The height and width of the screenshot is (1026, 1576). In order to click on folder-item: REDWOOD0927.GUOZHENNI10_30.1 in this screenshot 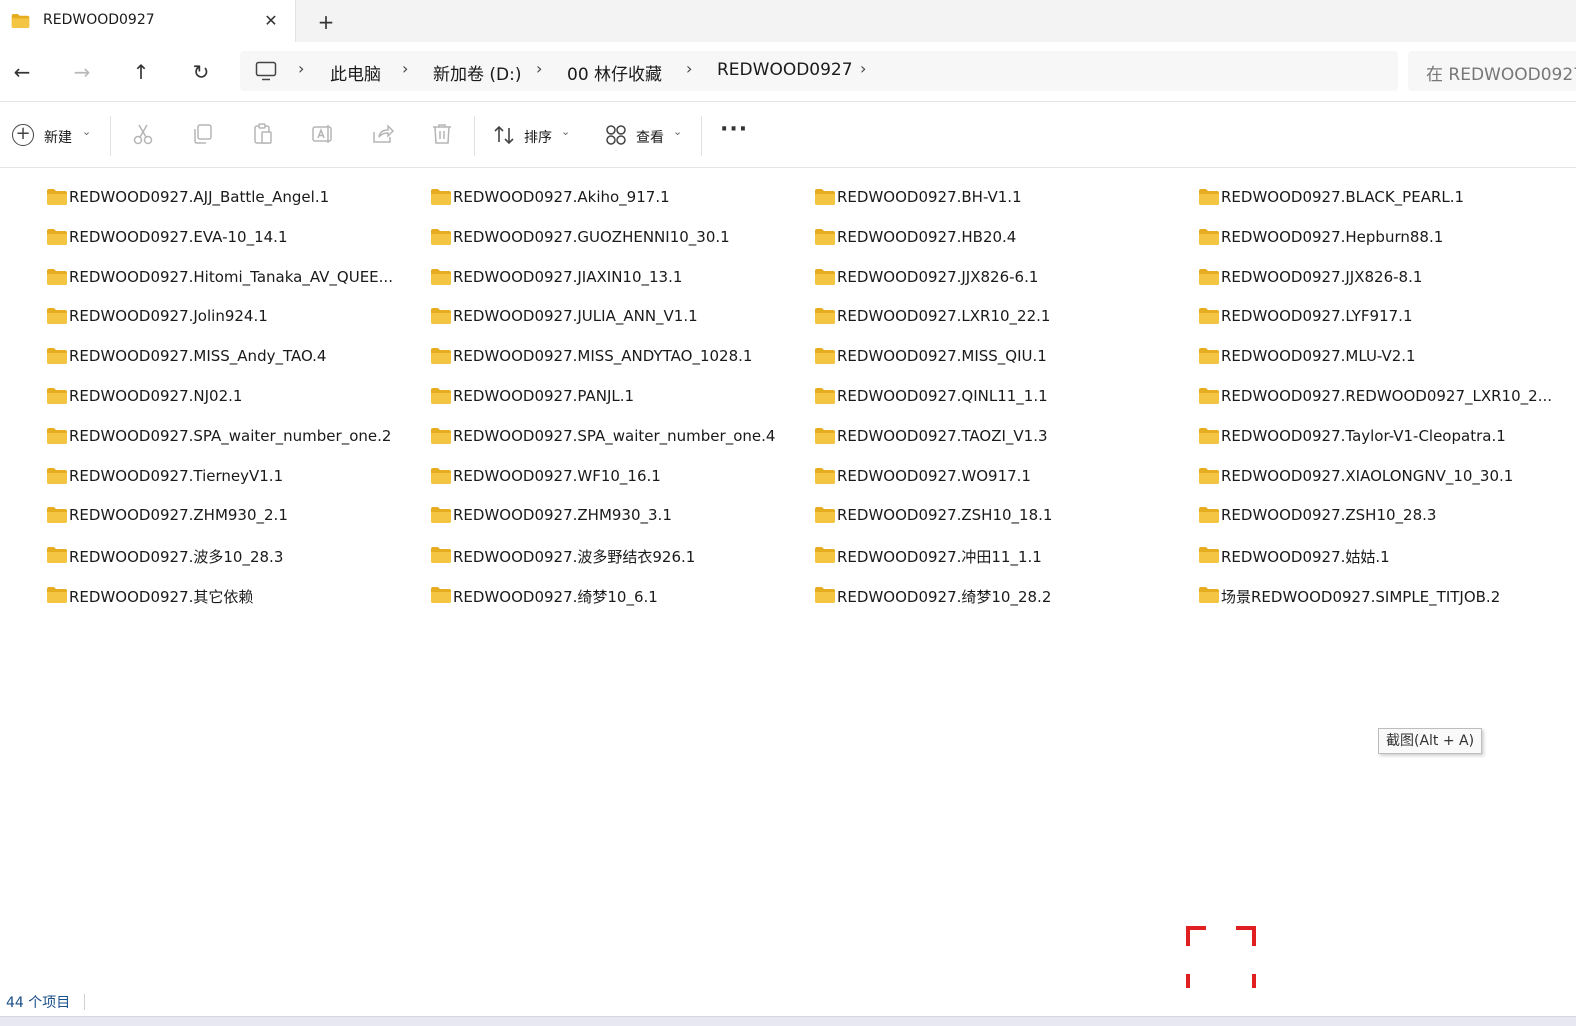, I will do `click(616, 237)`.